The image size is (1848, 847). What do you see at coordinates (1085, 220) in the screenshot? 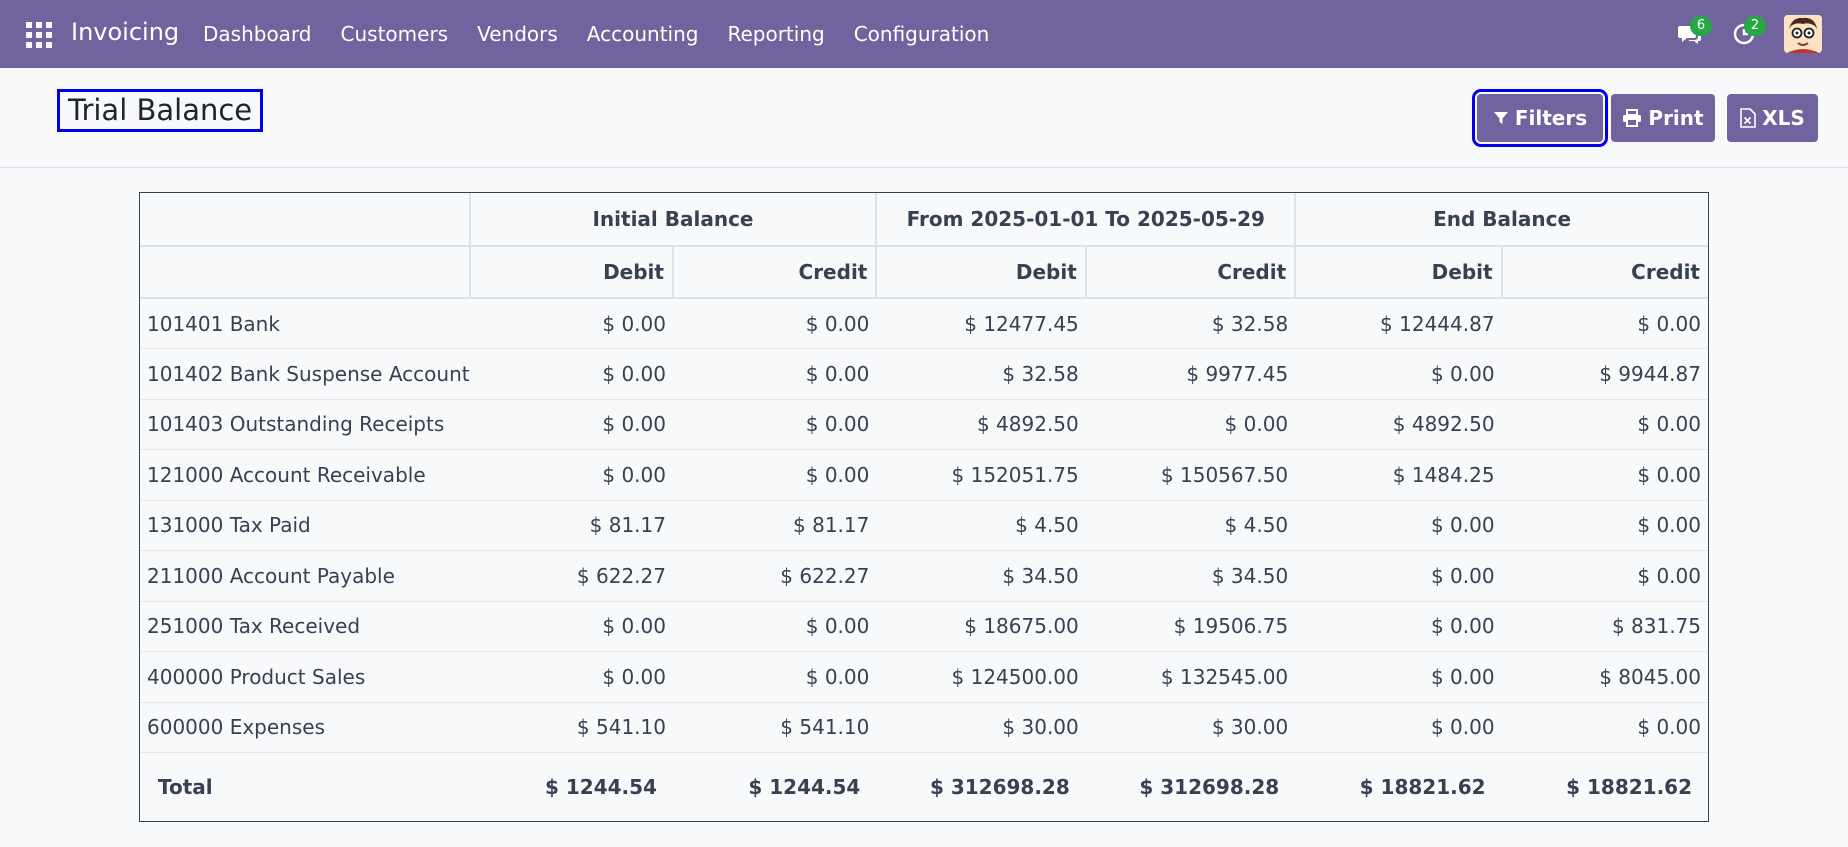
I see `period-header: From 2025-01-01 To 2025-05-29` at bounding box center [1085, 220].